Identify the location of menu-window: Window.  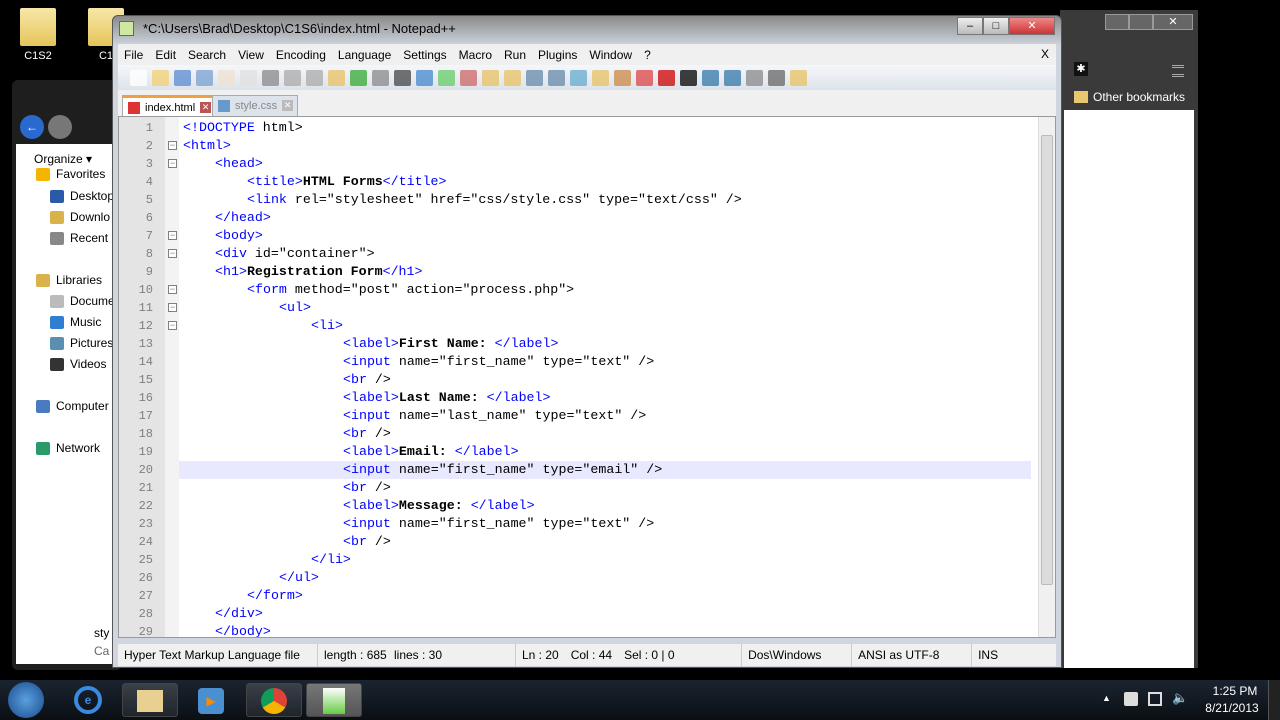
(610, 55).